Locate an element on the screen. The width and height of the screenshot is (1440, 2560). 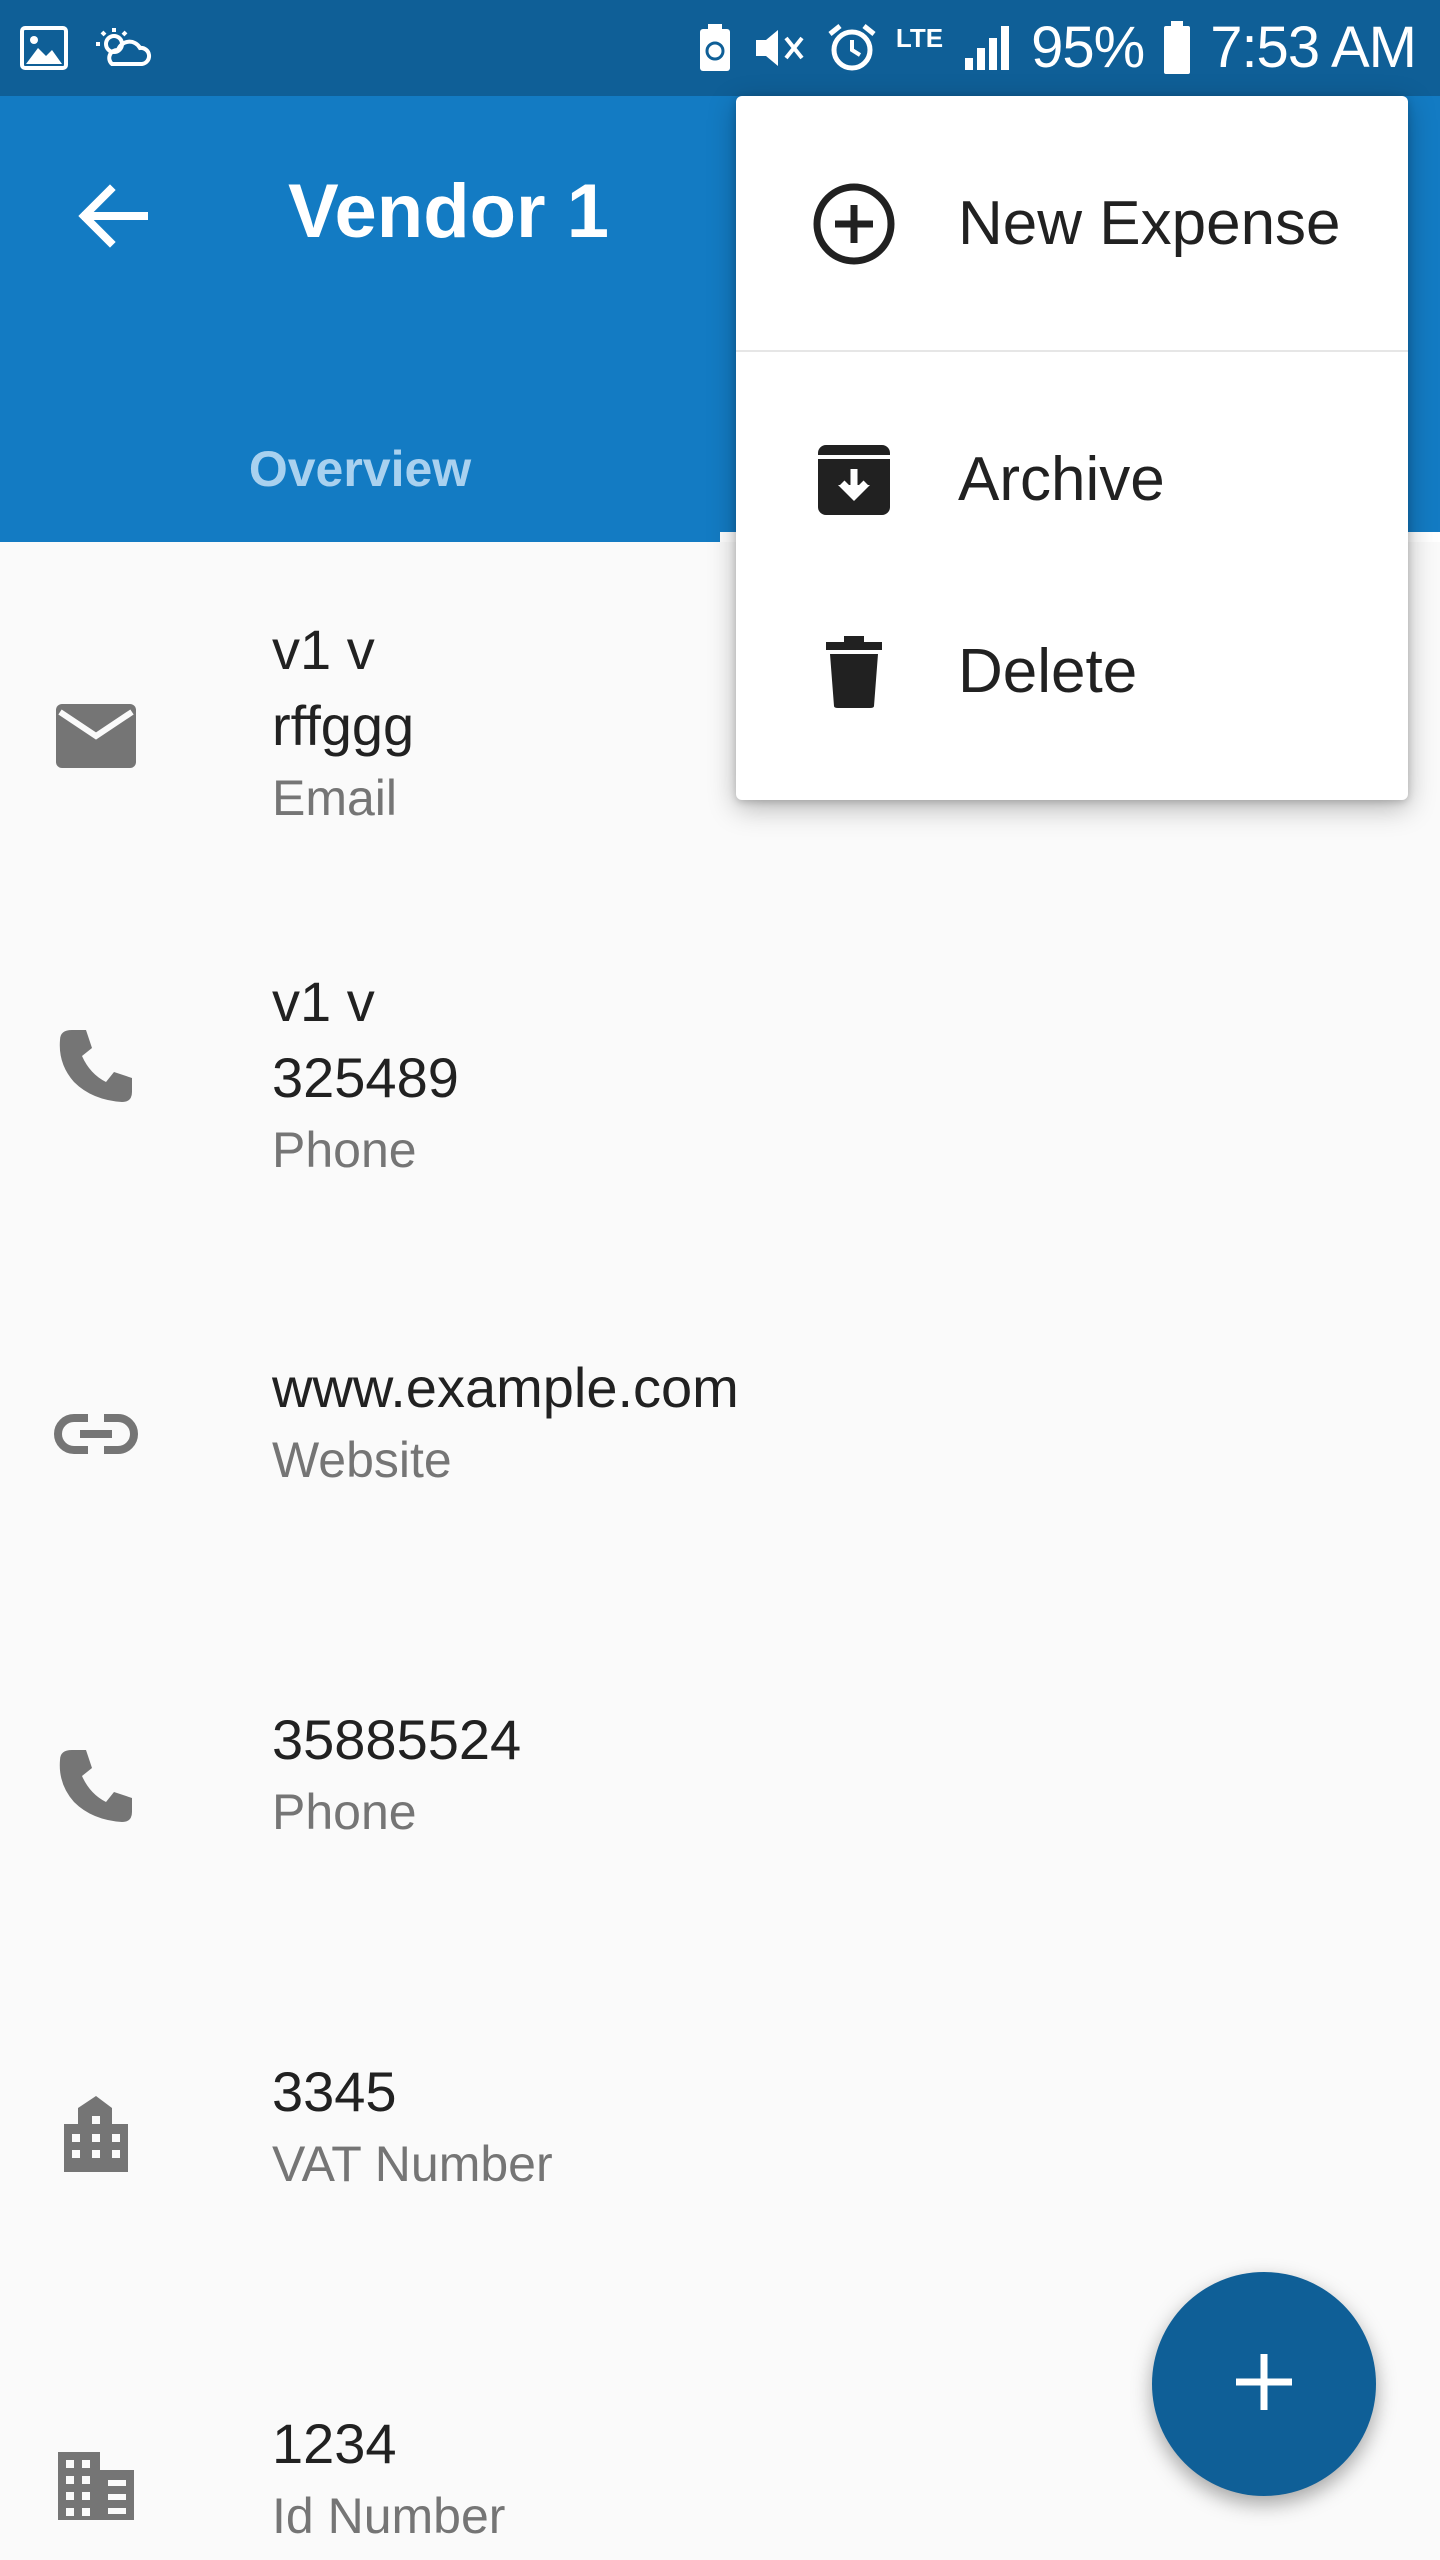
business-icon is located at coordinates (96, 2134).